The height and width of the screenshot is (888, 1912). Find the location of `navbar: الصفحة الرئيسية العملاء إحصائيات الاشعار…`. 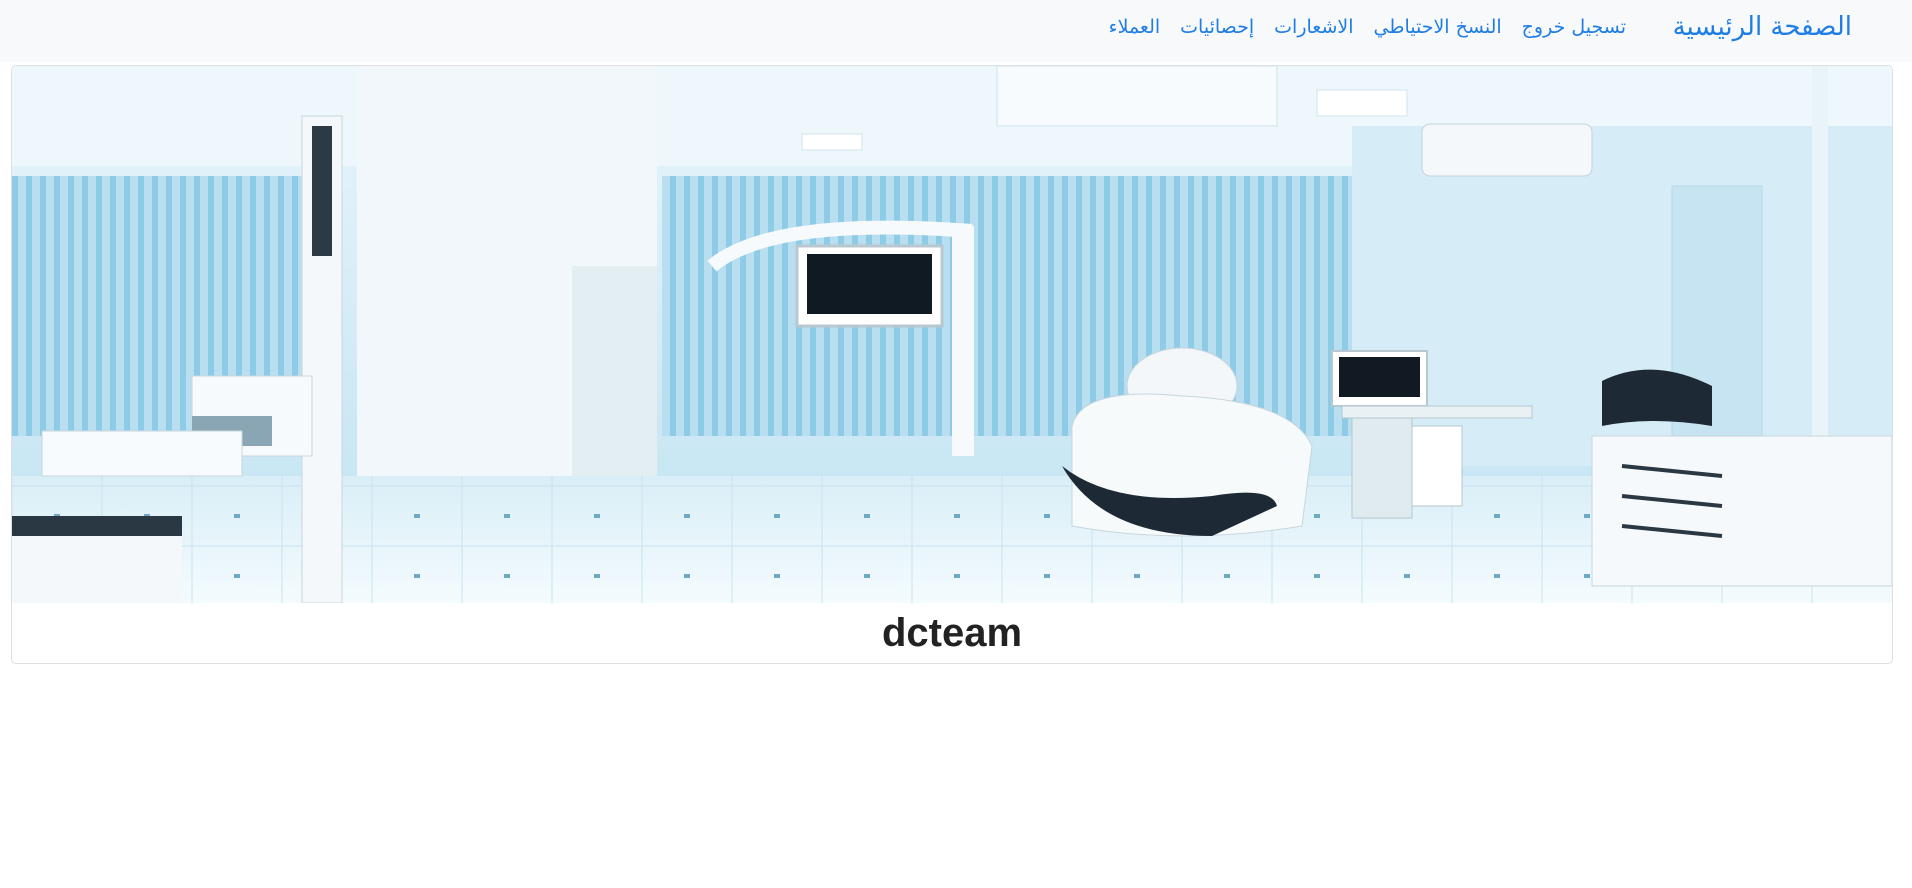

navbar: الصفحة الرئيسية العملاء إحصائيات الاشعار… is located at coordinates (956, 31).